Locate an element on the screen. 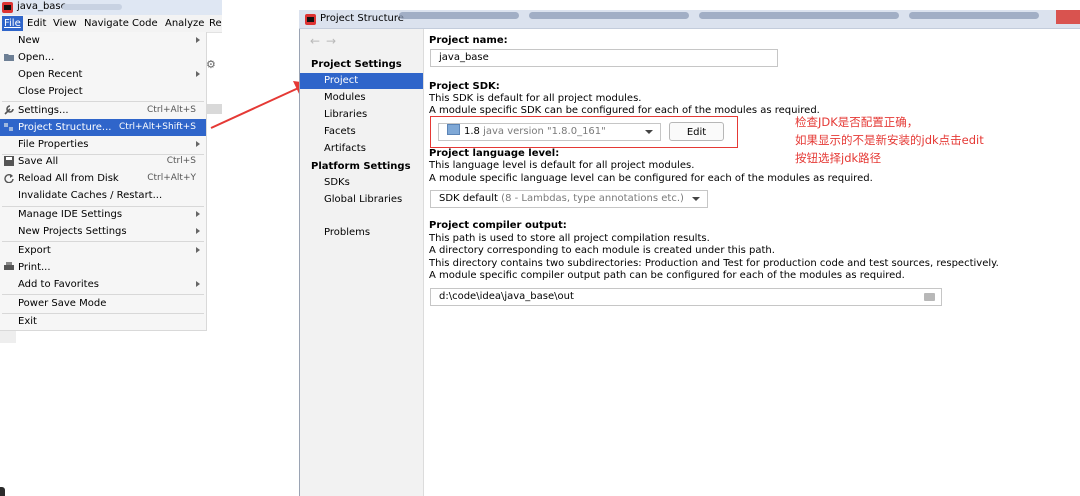  ide-window-title: java_base is located at coordinates (42, 6).